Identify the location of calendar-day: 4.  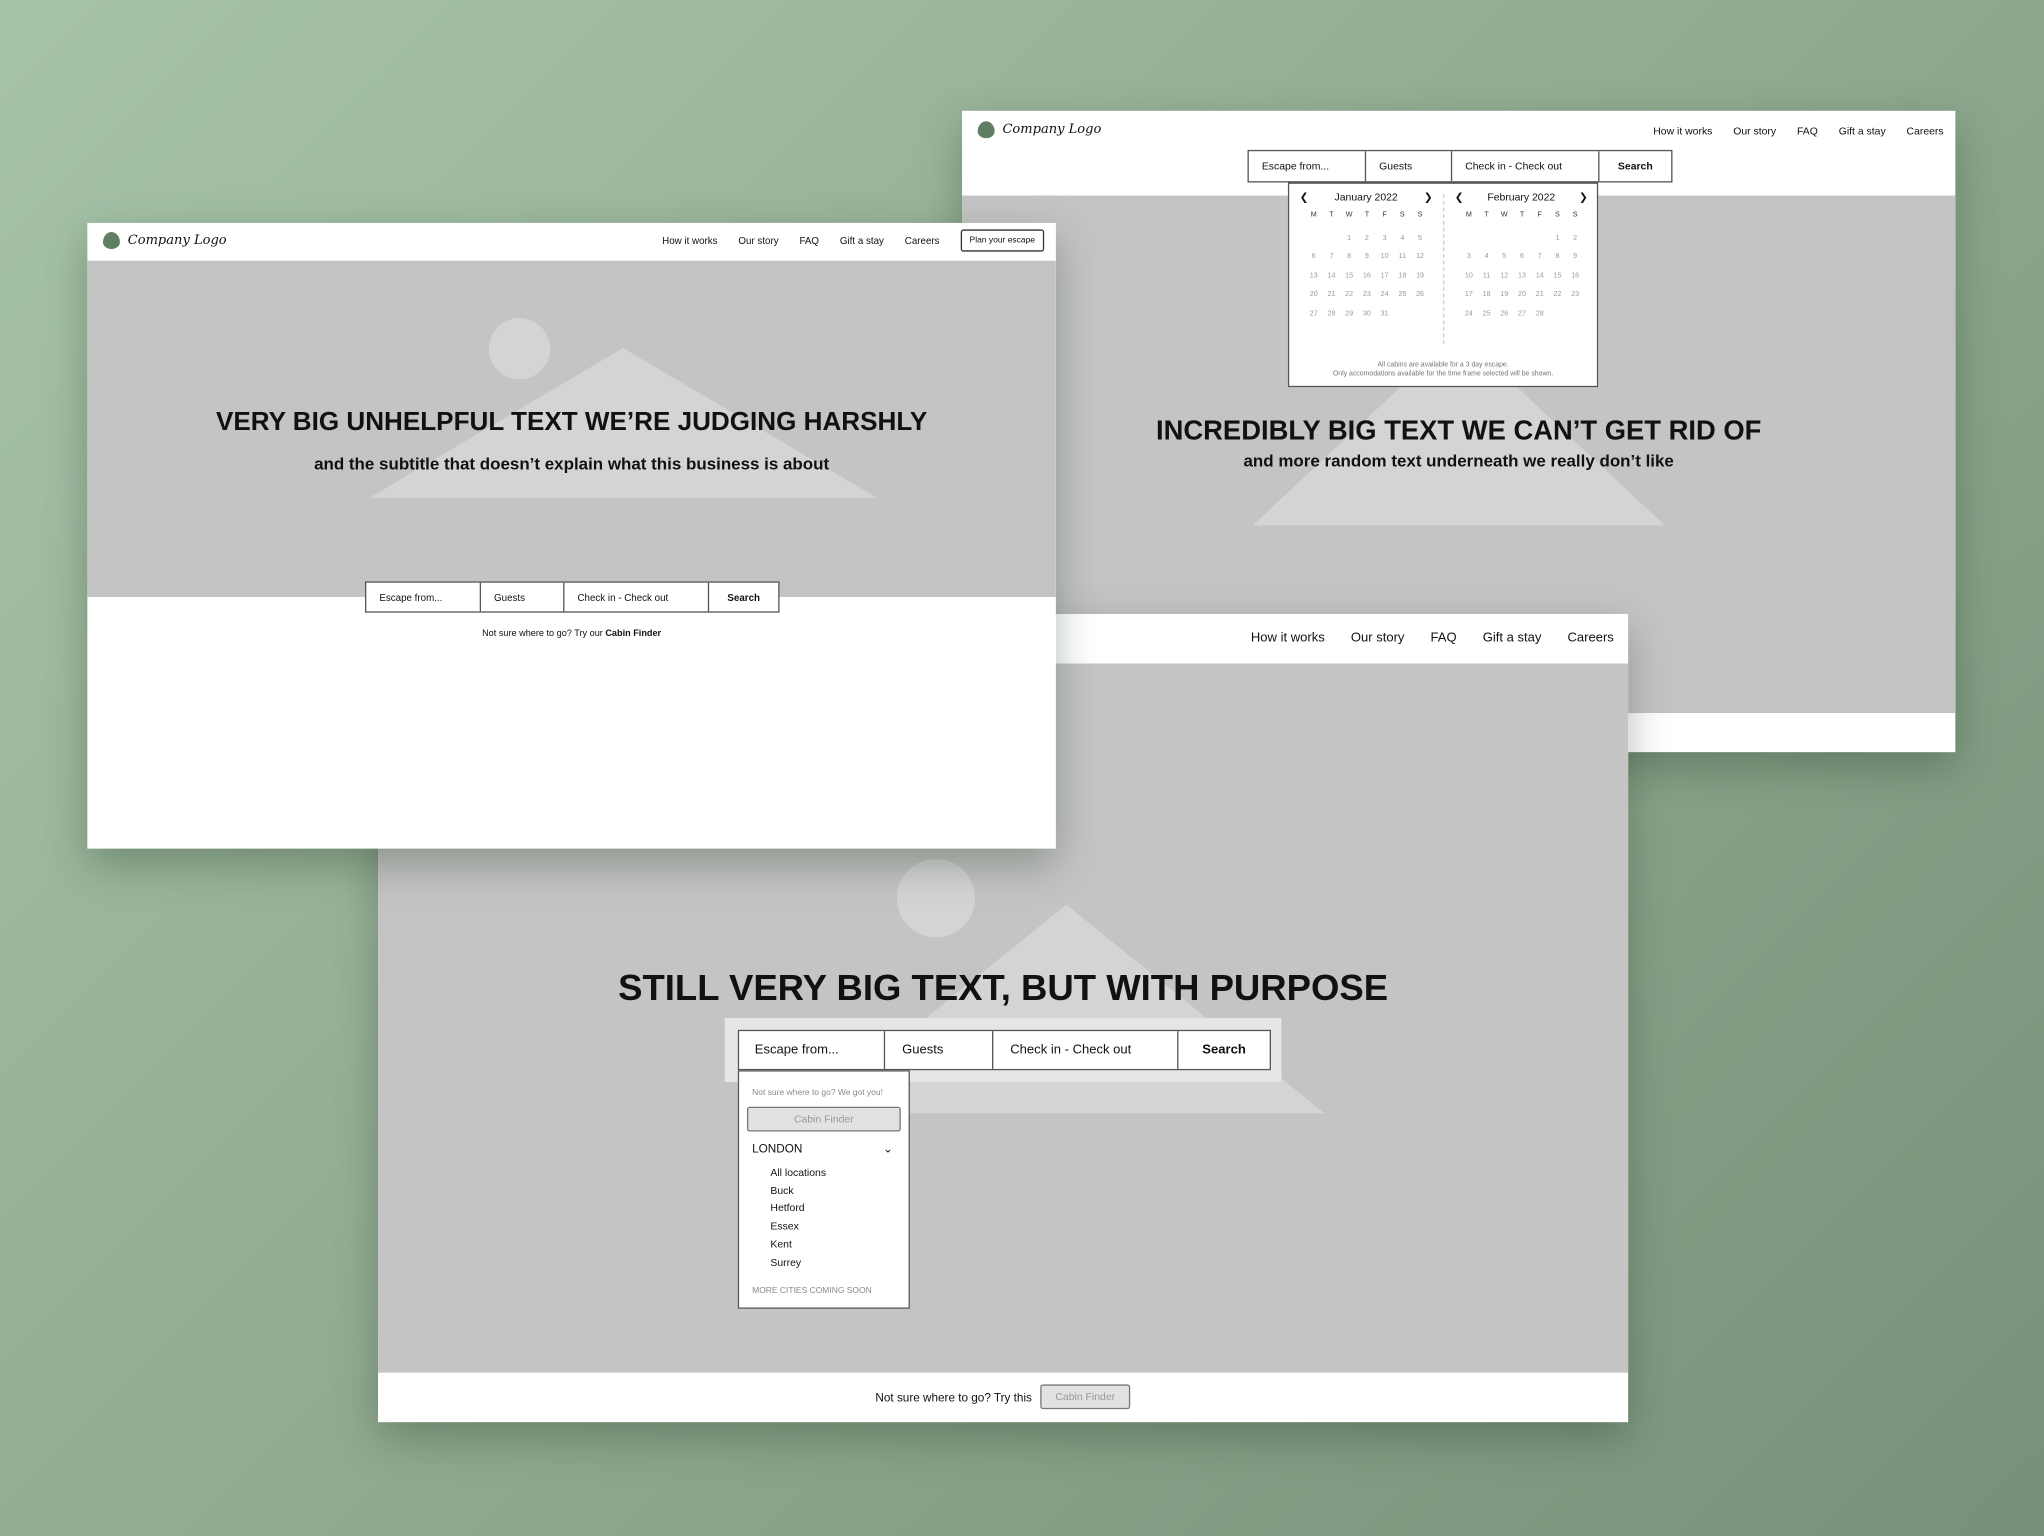
(1487, 257).